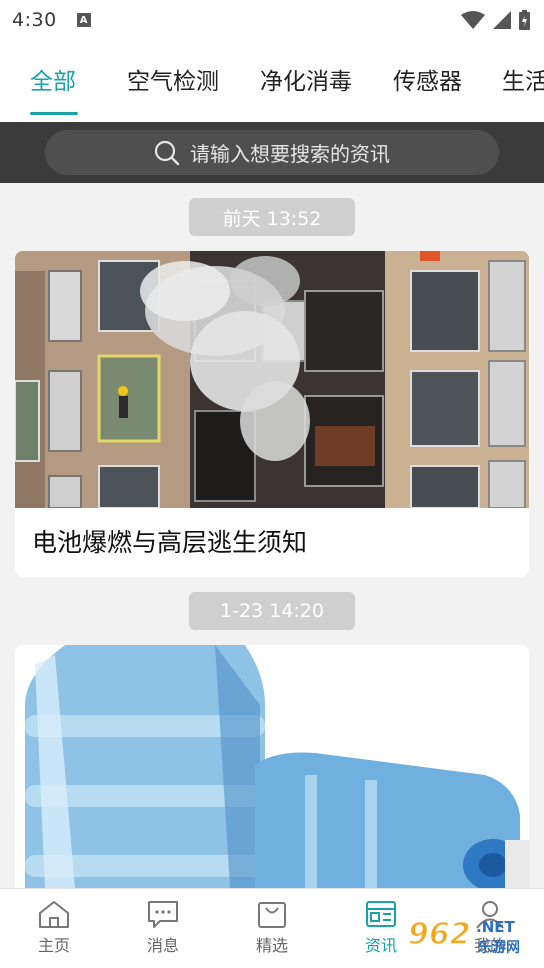  Describe the element at coordinates (83, 20) in the screenshot. I see `notification-a-icon: A` at that location.